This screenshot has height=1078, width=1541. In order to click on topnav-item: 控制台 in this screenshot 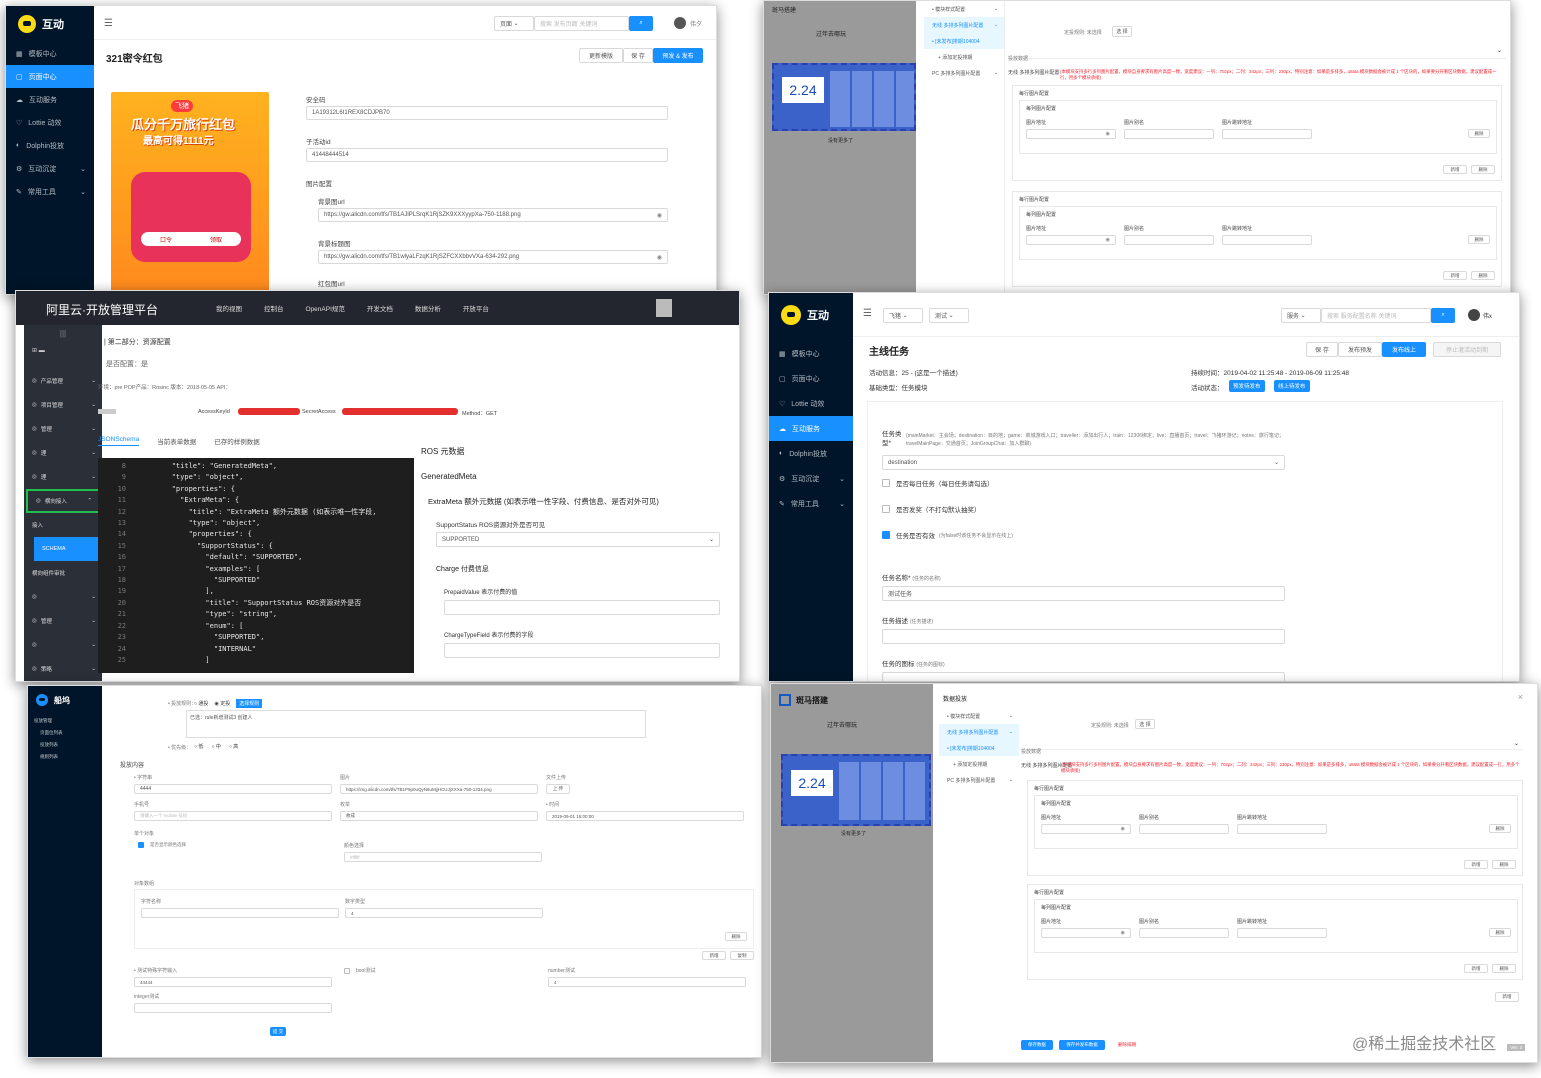, I will do `click(274, 308)`.